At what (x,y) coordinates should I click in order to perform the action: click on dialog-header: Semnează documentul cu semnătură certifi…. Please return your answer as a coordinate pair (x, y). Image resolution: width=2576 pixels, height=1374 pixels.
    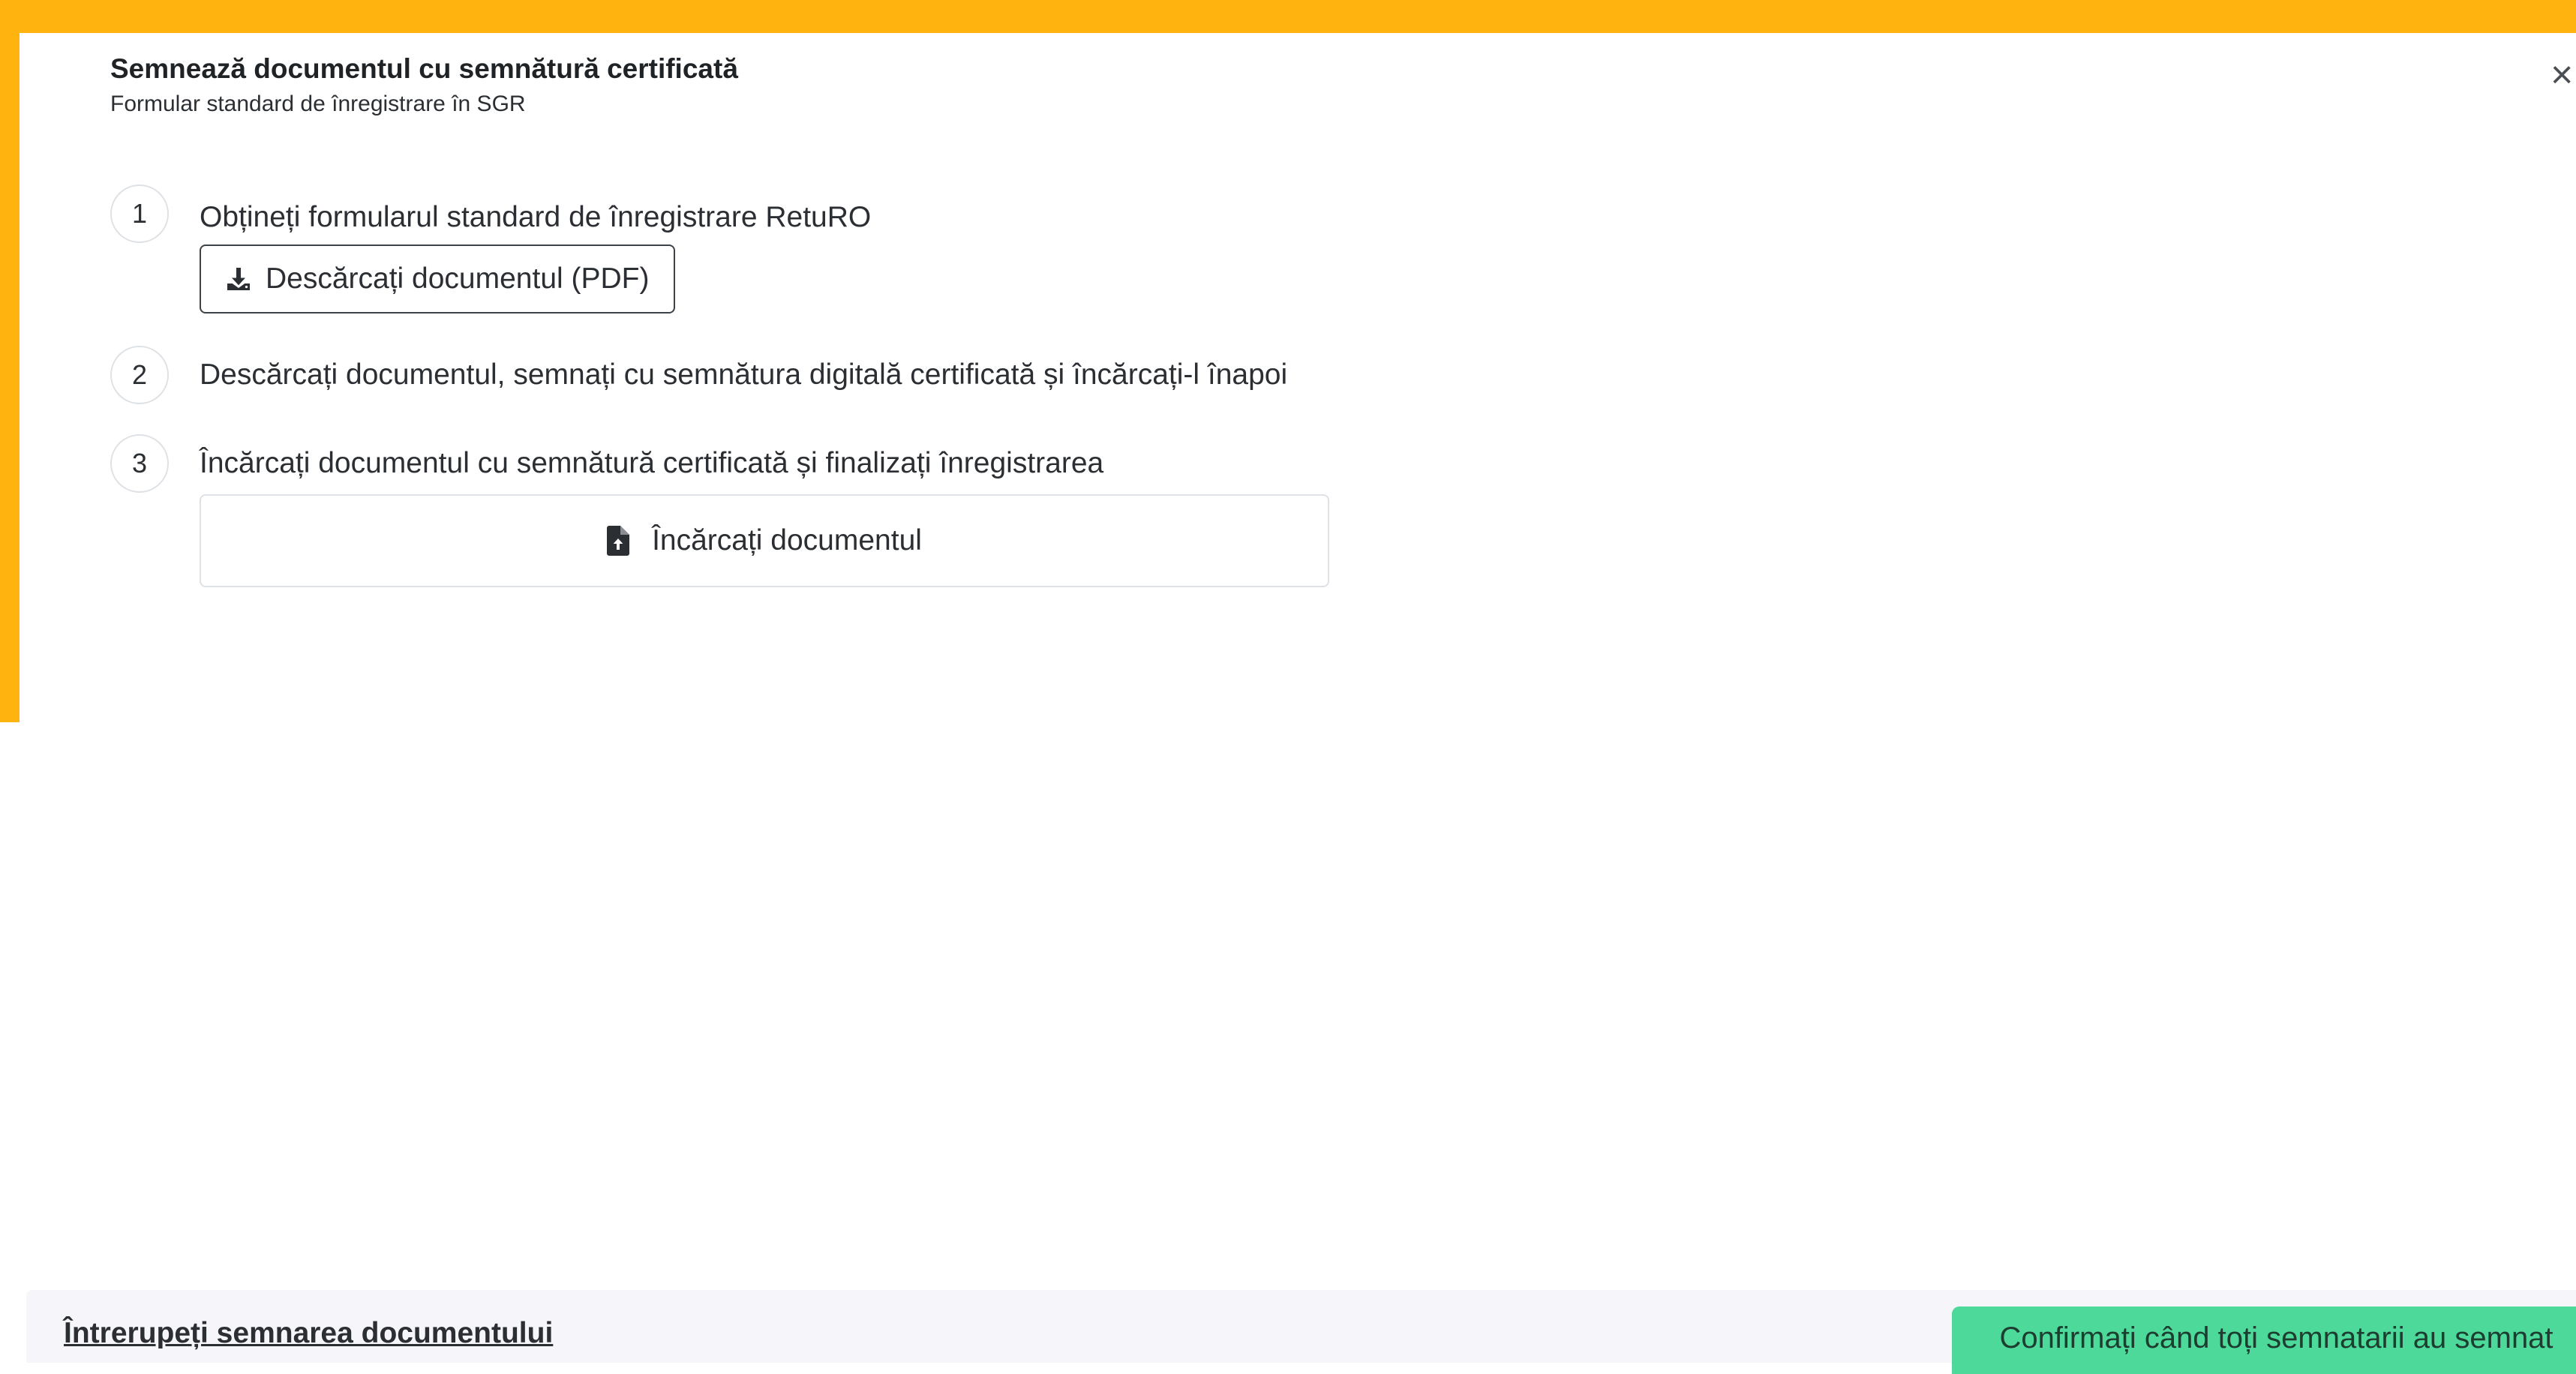
    Looking at the image, I should click on (424, 85).